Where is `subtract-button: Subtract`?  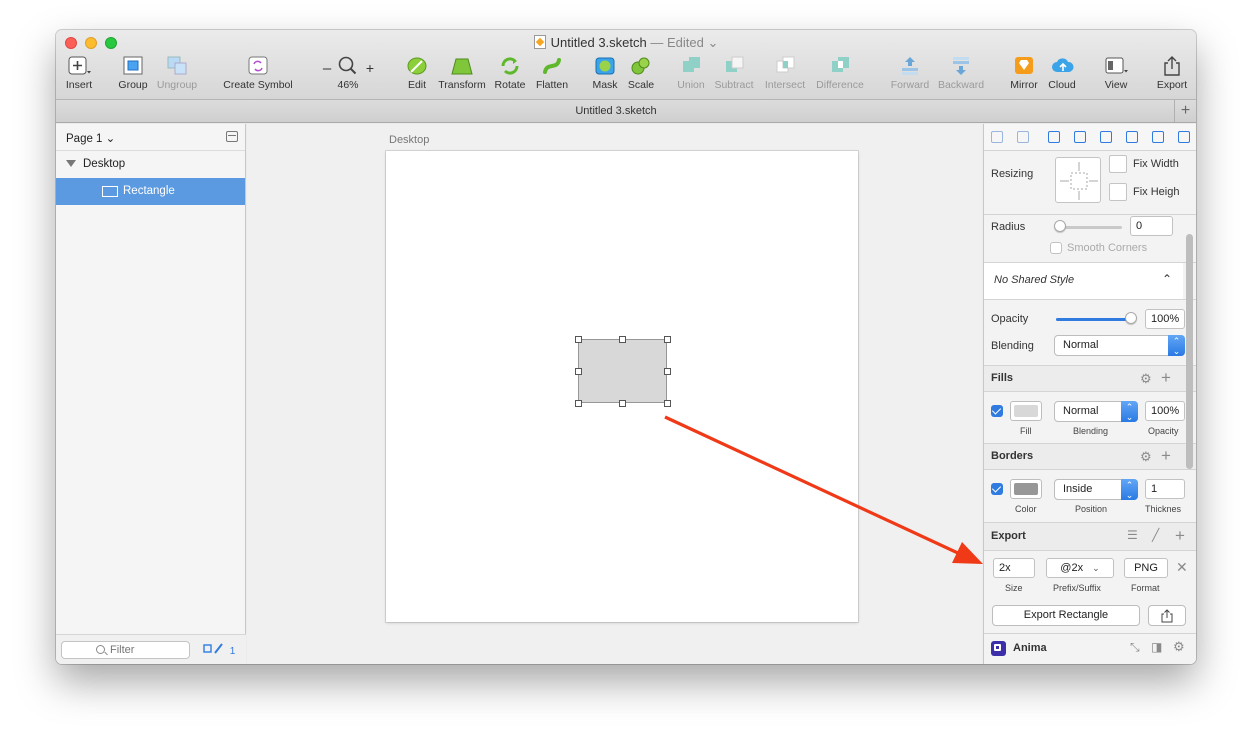 subtract-button: Subtract is located at coordinates (734, 73).